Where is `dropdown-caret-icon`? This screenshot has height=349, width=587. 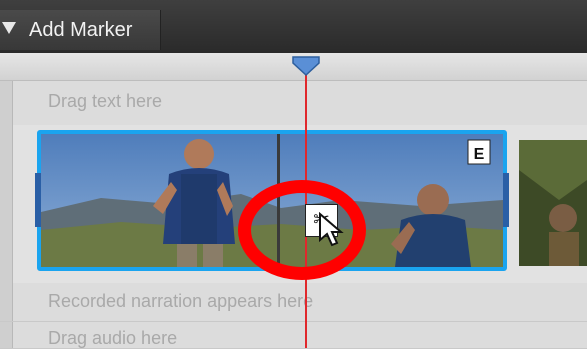 dropdown-caret-icon is located at coordinates (9, 28).